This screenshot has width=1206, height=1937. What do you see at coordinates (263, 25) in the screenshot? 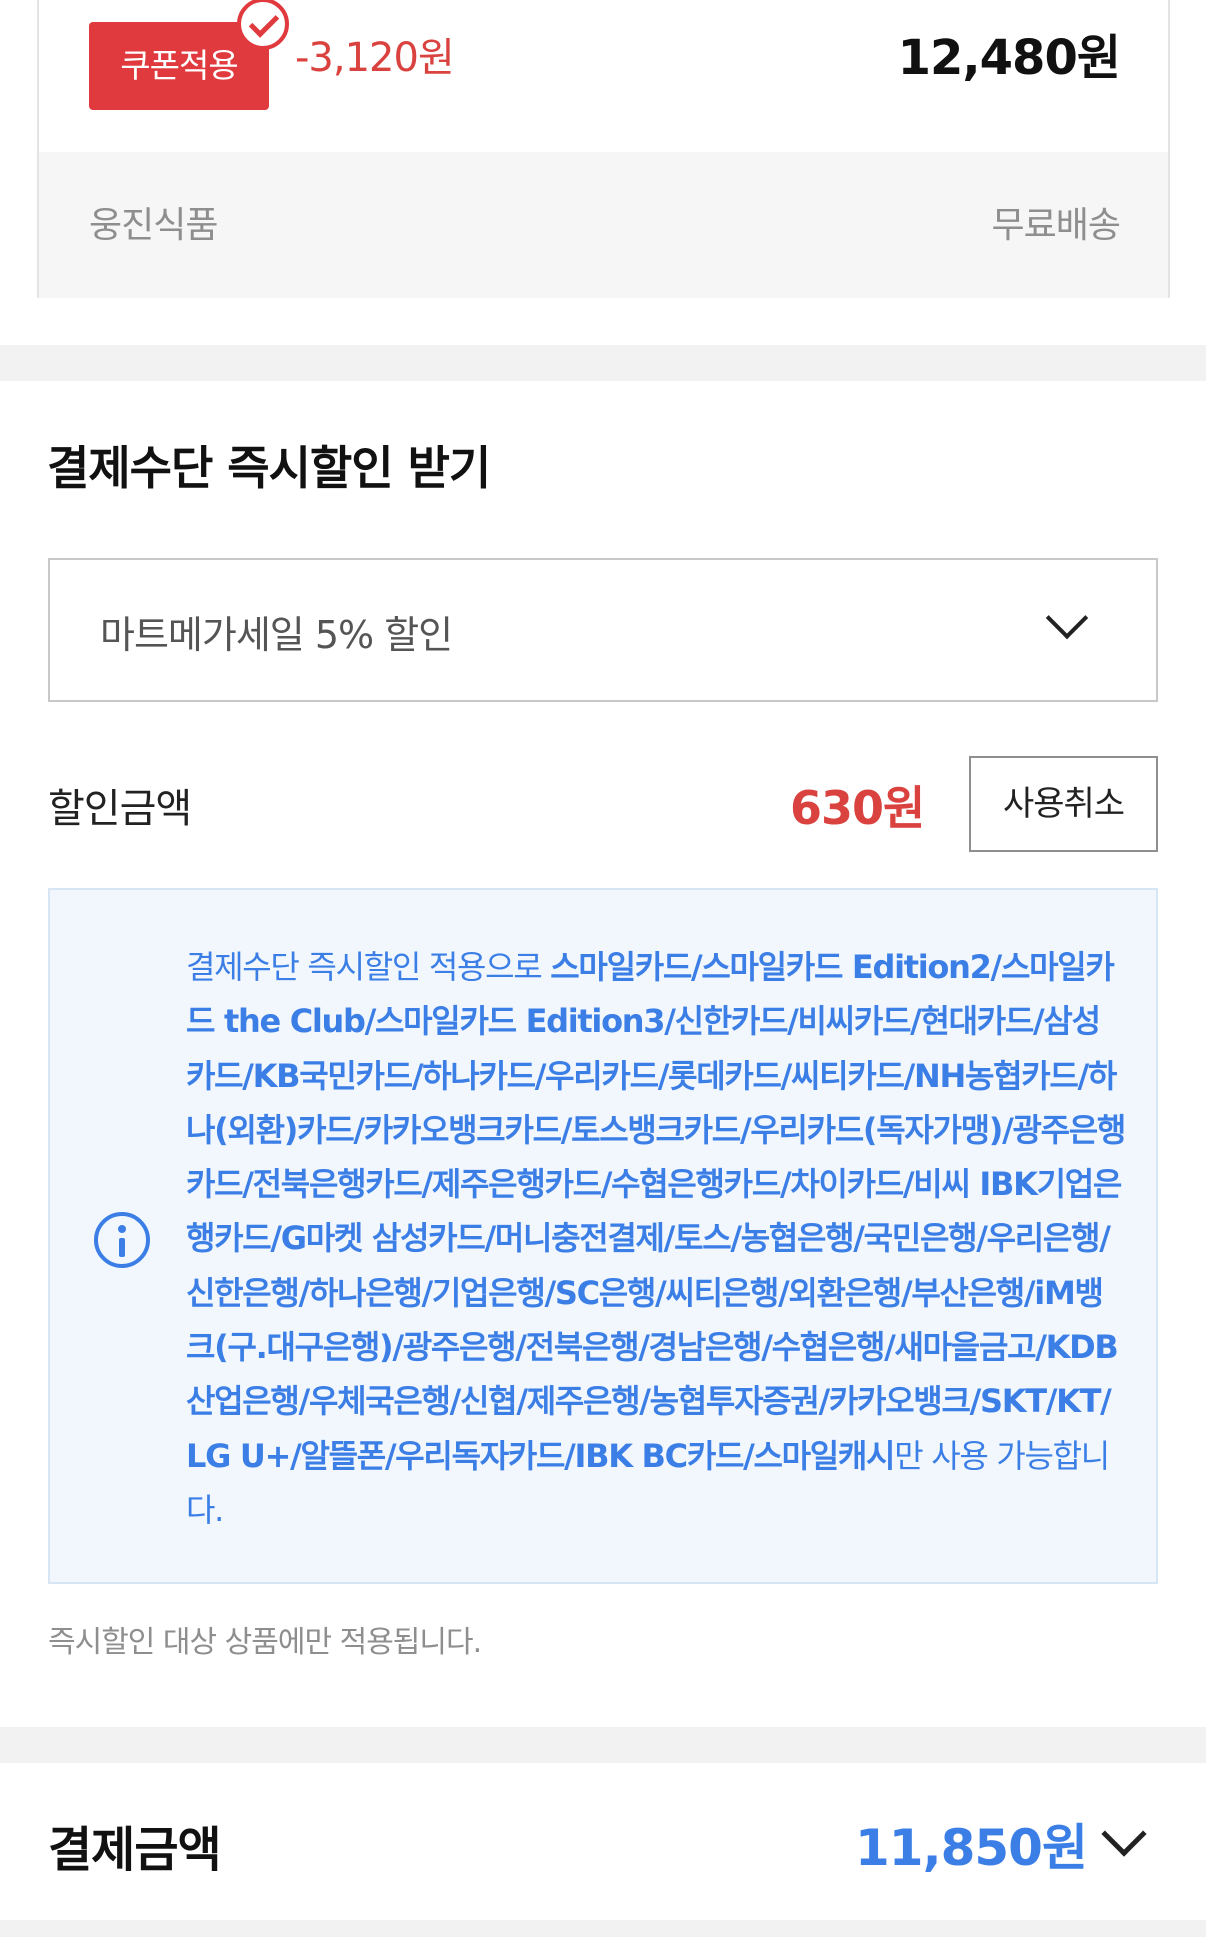
I see `check-circle-icon` at bounding box center [263, 25].